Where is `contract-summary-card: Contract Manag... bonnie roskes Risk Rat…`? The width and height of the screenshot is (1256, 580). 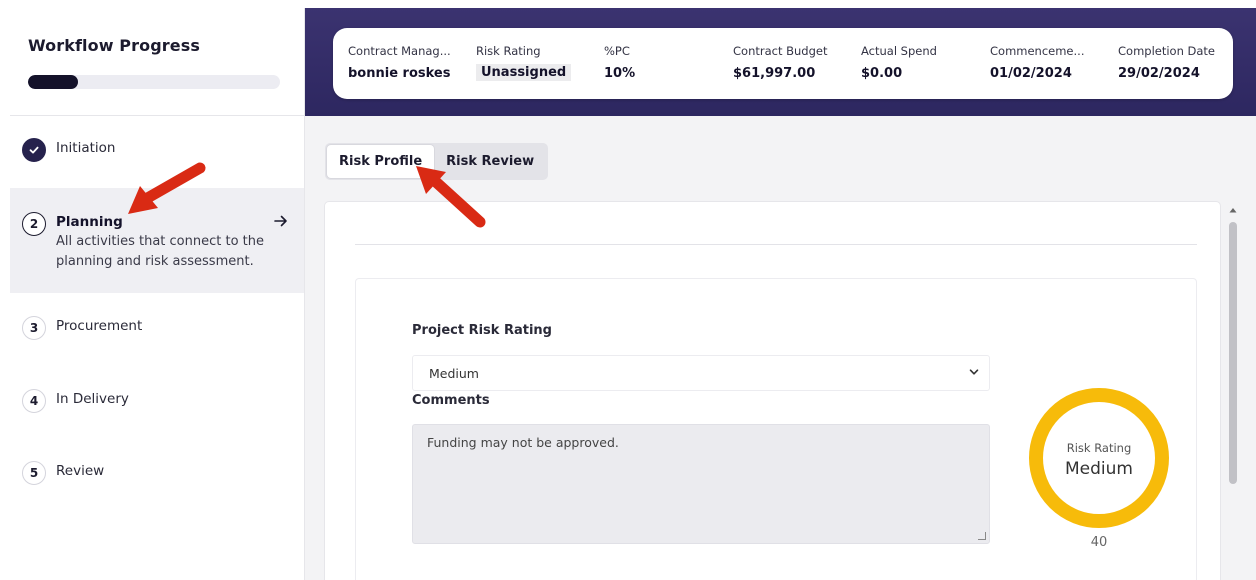
contract-summary-card: Contract Manag... bonnie roskes Risk Rat… is located at coordinates (783, 63).